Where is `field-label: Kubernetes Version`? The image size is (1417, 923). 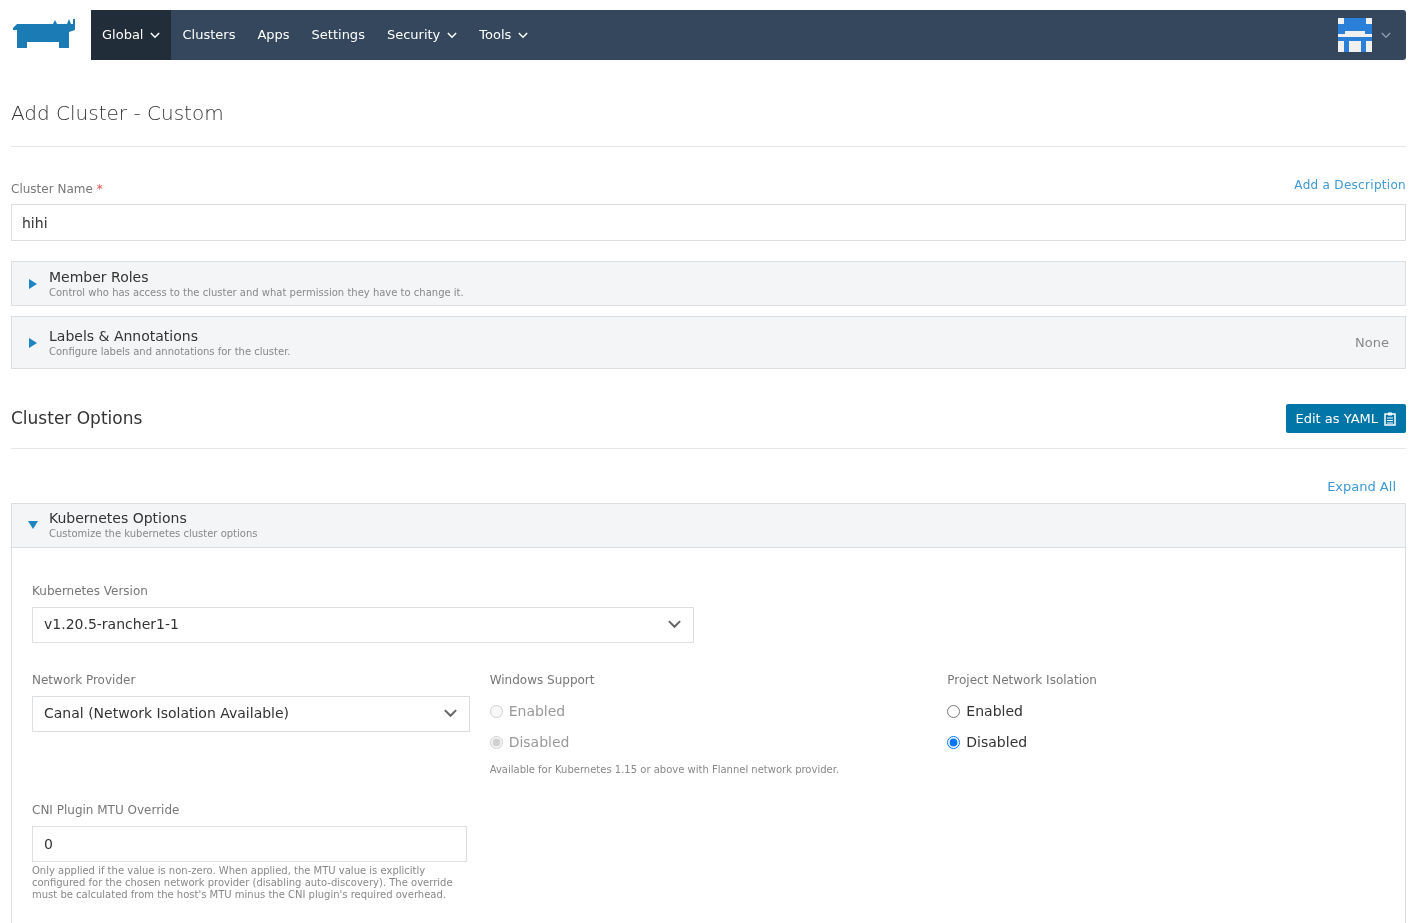
field-label: Kubernetes Version is located at coordinates (90, 591).